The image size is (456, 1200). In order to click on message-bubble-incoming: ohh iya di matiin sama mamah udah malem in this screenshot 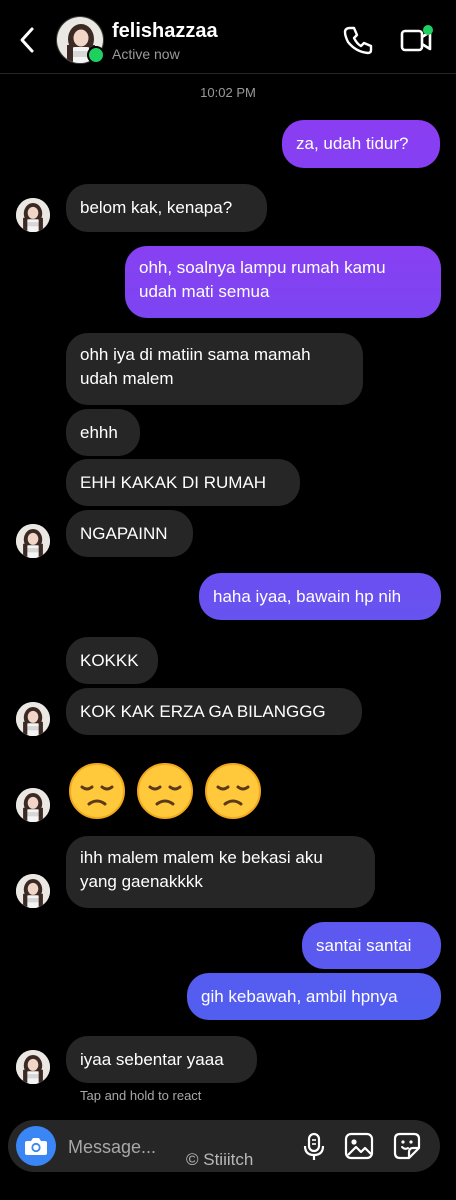, I will do `click(214, 369)`.